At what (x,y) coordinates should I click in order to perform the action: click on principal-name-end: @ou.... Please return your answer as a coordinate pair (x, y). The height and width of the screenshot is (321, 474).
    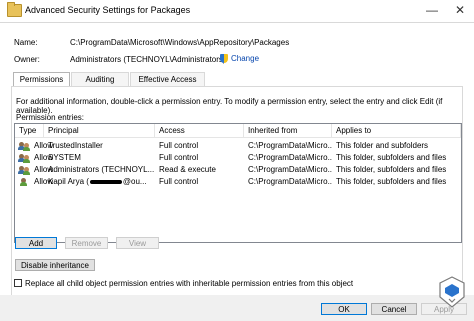
    Looking at the image, I should click on (134, 181).